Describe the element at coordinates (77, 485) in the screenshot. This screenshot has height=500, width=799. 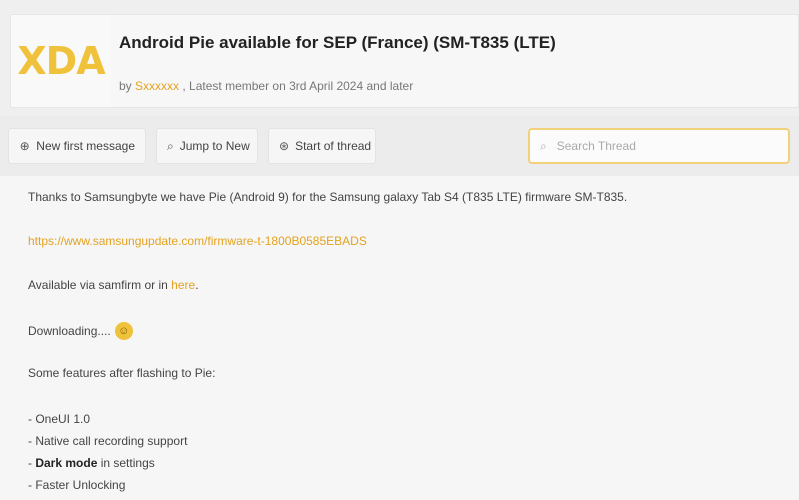
I see `list-item: - Faster Unlocking` at that location.